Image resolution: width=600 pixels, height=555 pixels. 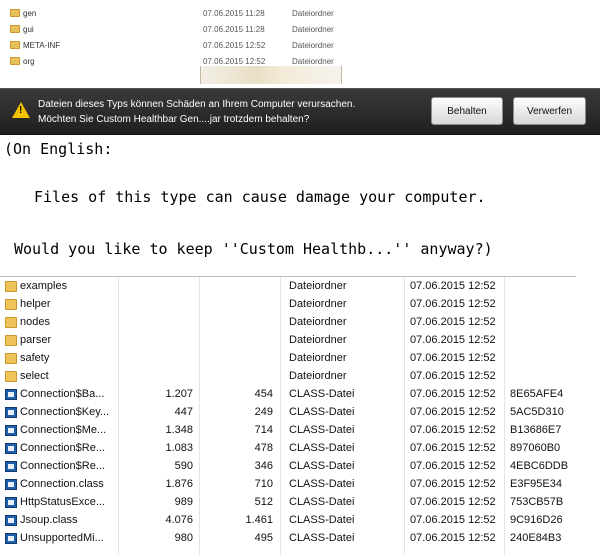 What do you see at coordinates (28, 29) in the screenshot?
I see `file-name: gui` at bounding box center [28, 29].